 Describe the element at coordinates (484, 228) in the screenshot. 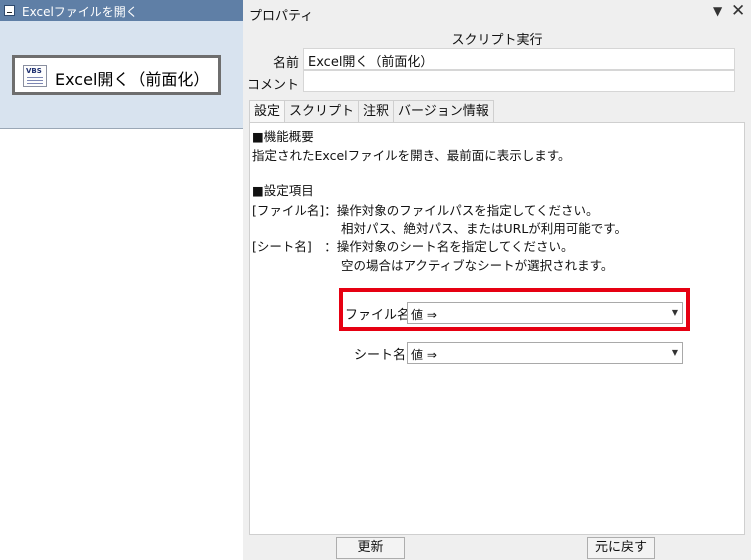

I see `file-name-help-2: 相対パス、絶対パス、またはURLが利用可能です。` at that location.